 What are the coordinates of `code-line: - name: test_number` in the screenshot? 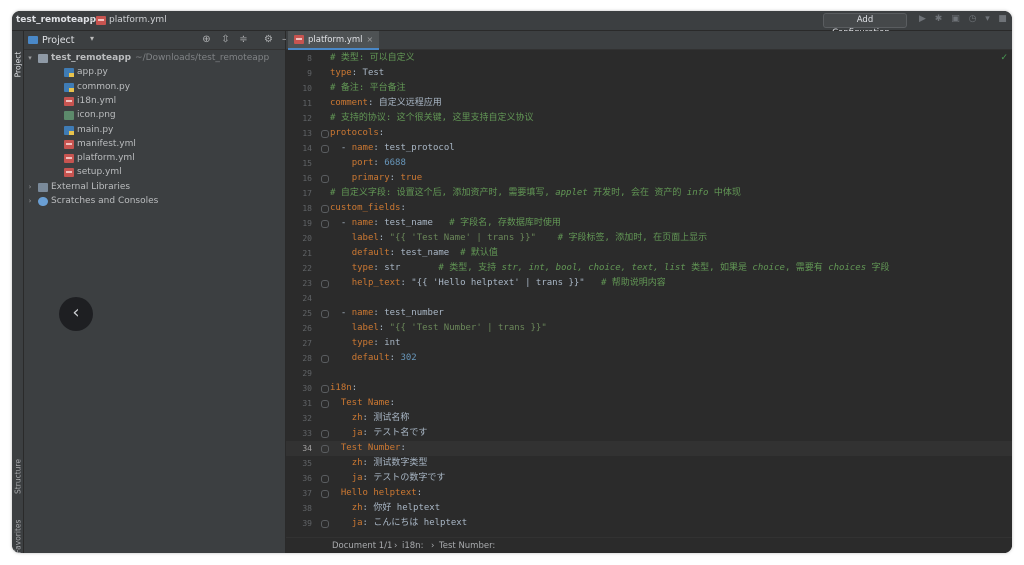 It's located at (670, 313).